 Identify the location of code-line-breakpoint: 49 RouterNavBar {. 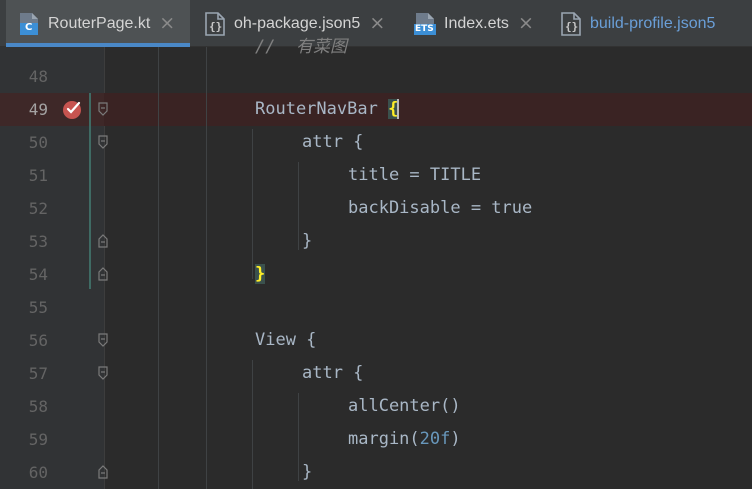
(376, 109).